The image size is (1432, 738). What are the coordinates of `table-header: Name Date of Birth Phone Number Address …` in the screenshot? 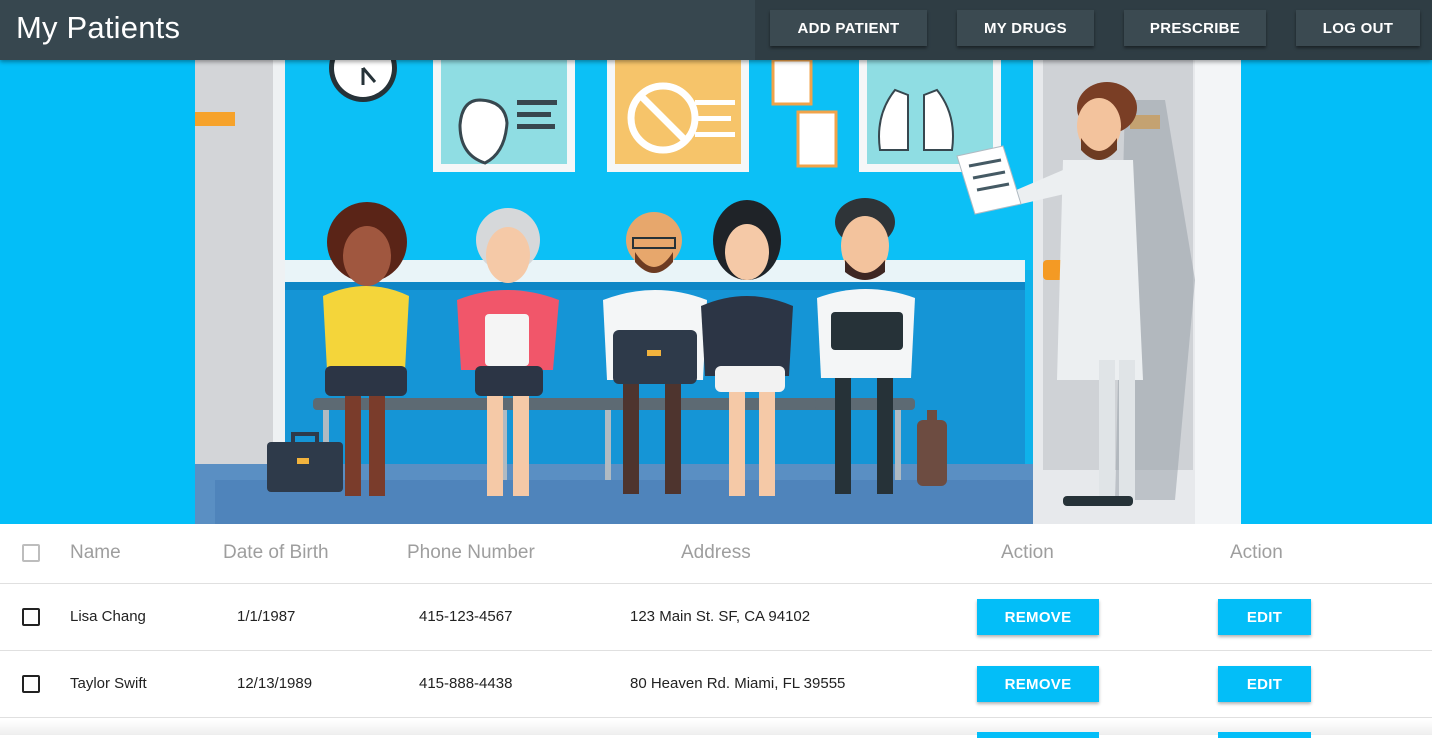 It's located at (716, 554).